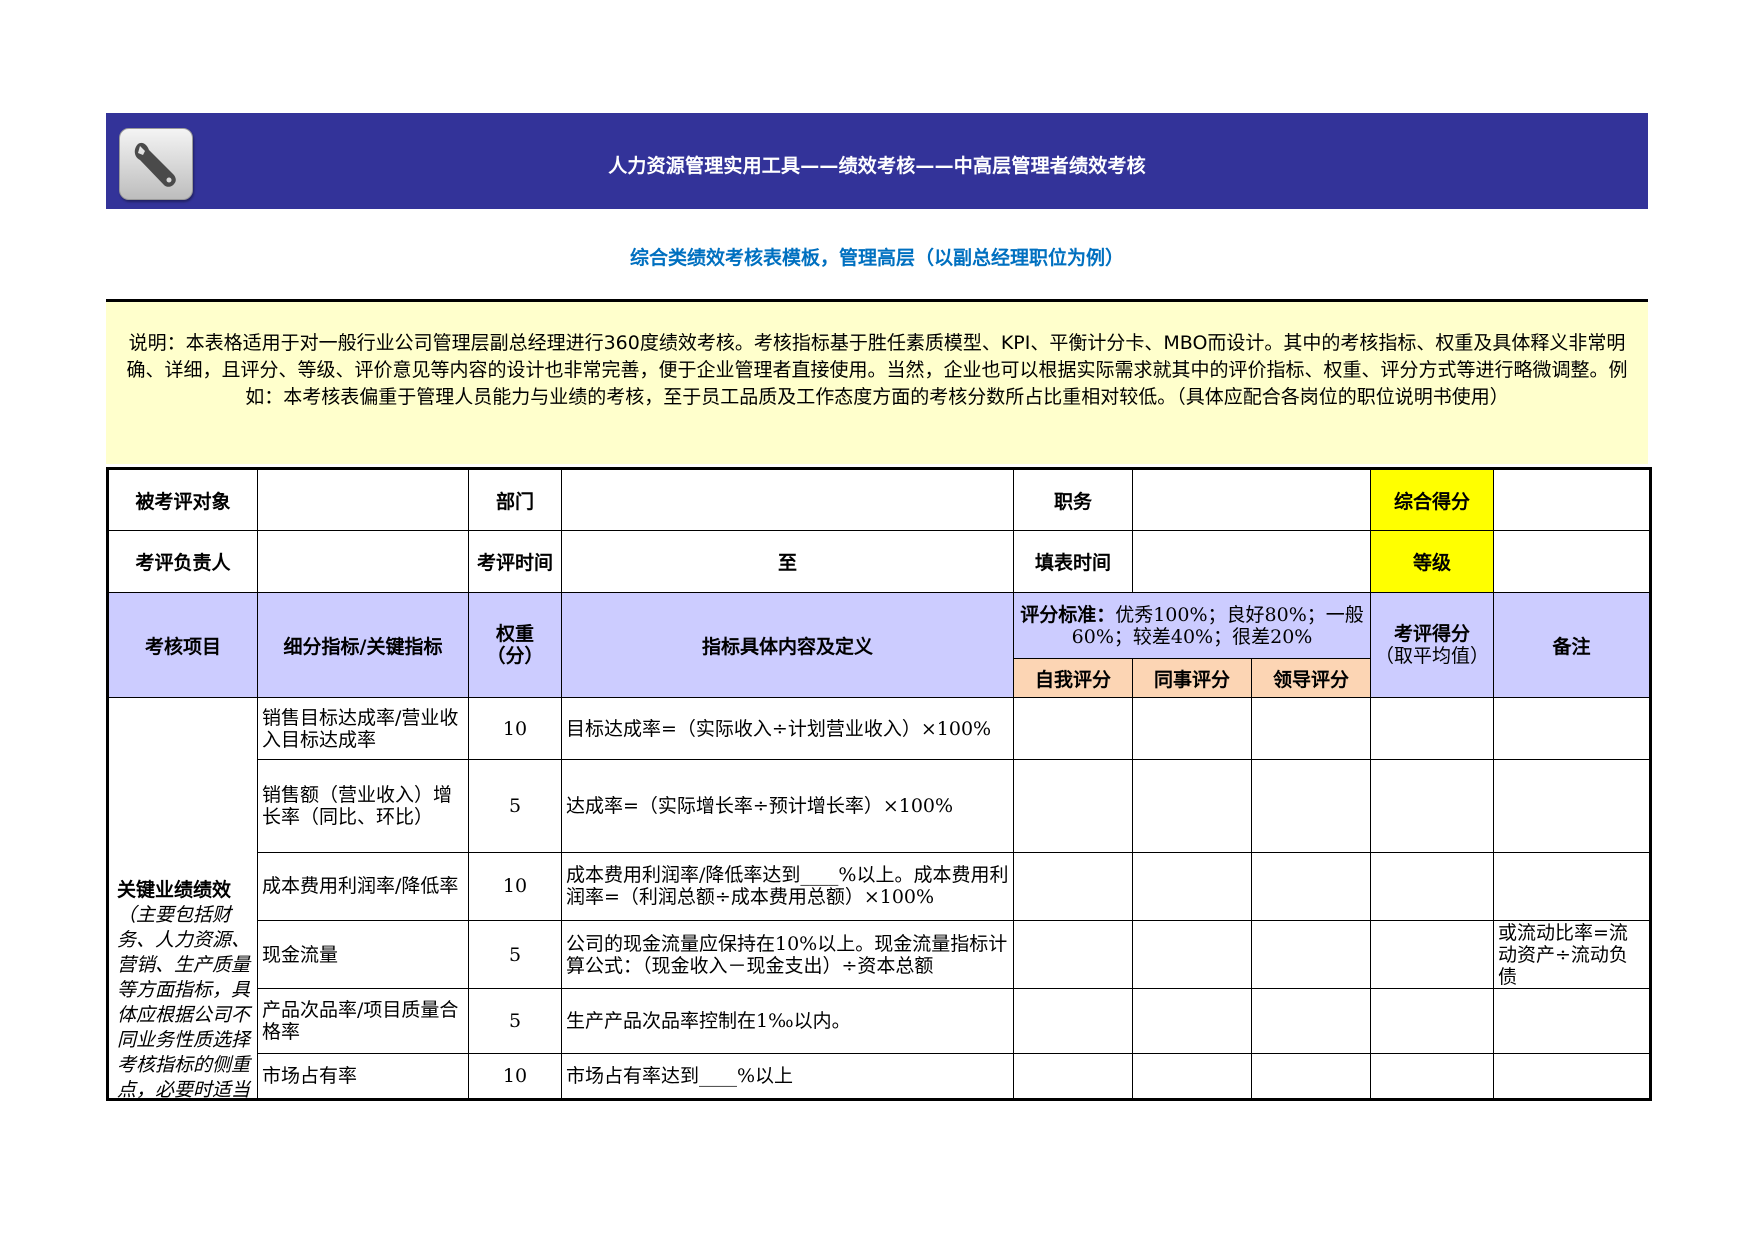 The image size is (1754, 1240). Describe the element at coordinates (1432, 656) in the screenshot. I see `score-header-note: （取平均值）` at that location.